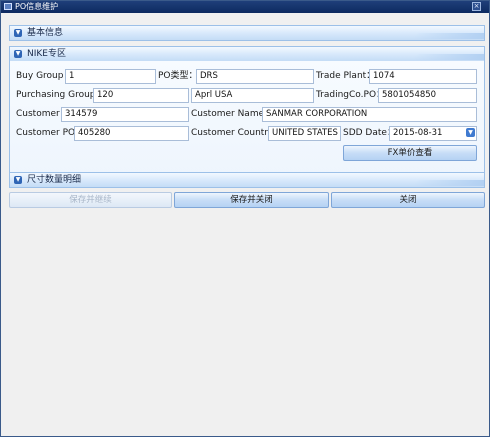 This screenshot has width=490, height=437. Describe the element at coordinates (90, 200) in the screenshot. I see `save-continue-button: 保存并继续` at that location.